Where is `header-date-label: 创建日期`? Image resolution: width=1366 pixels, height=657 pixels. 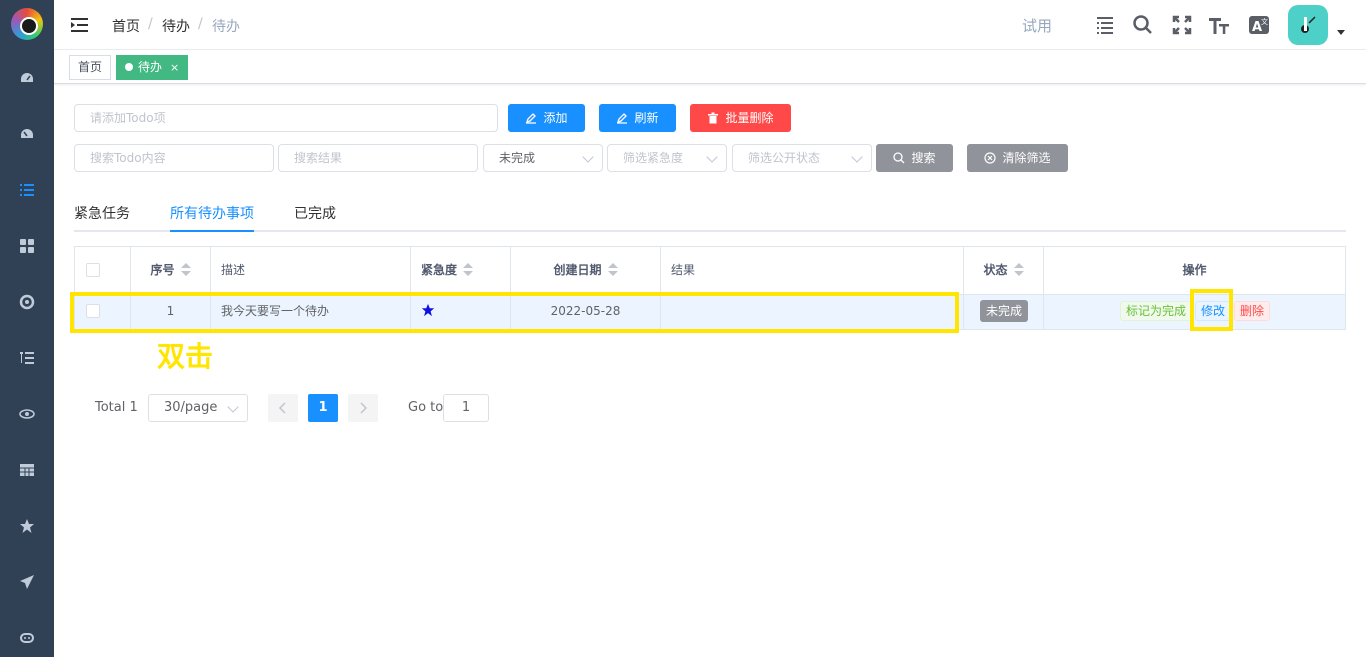 header-date-label: 创建日期 is located at coordinates (577, 270).